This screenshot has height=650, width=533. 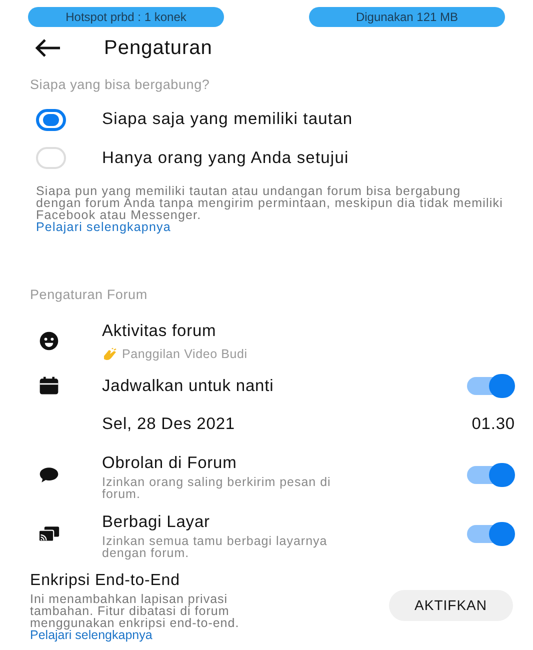 What do you see at coordinates (126, 17) in the screenshot?
I see `hotspot-status: Hotspot prbd : 1 konek` at bounding box center [126, 17].